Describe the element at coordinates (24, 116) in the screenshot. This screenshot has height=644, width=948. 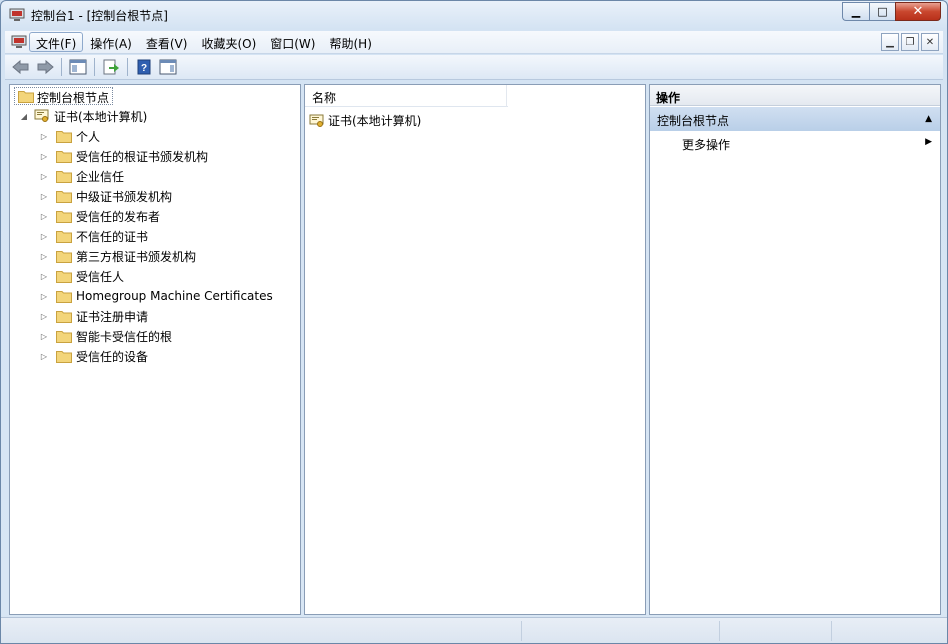
I see `collapse-icon: ◢` at that location.